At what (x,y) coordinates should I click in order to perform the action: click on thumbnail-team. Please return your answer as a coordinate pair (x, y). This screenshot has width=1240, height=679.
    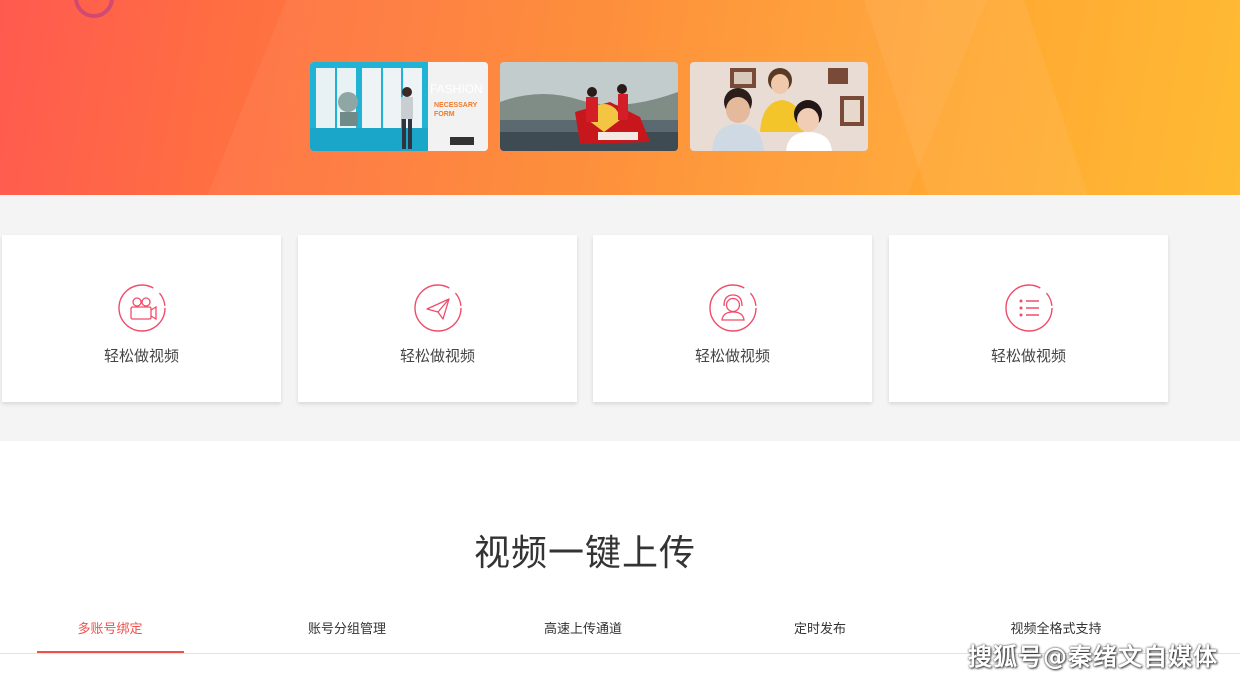
    Looking at the image, I should click on (779, 106).